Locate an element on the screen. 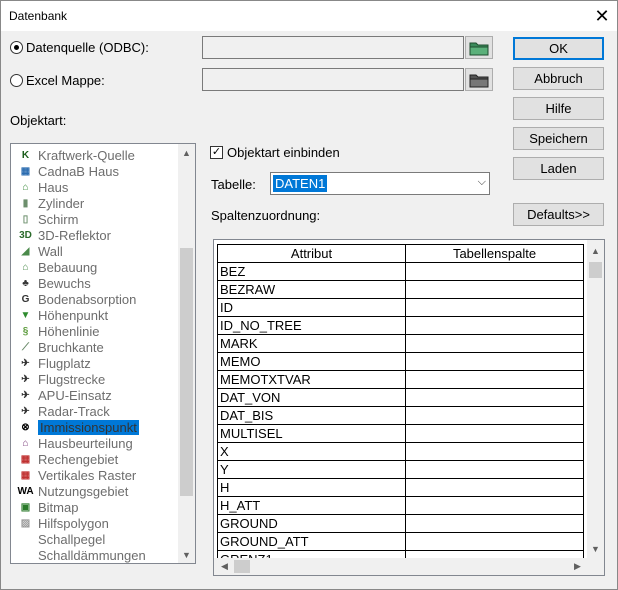 This screenshot has width=618, height=590. table-row: MARK is located at coordinates (400, 343).